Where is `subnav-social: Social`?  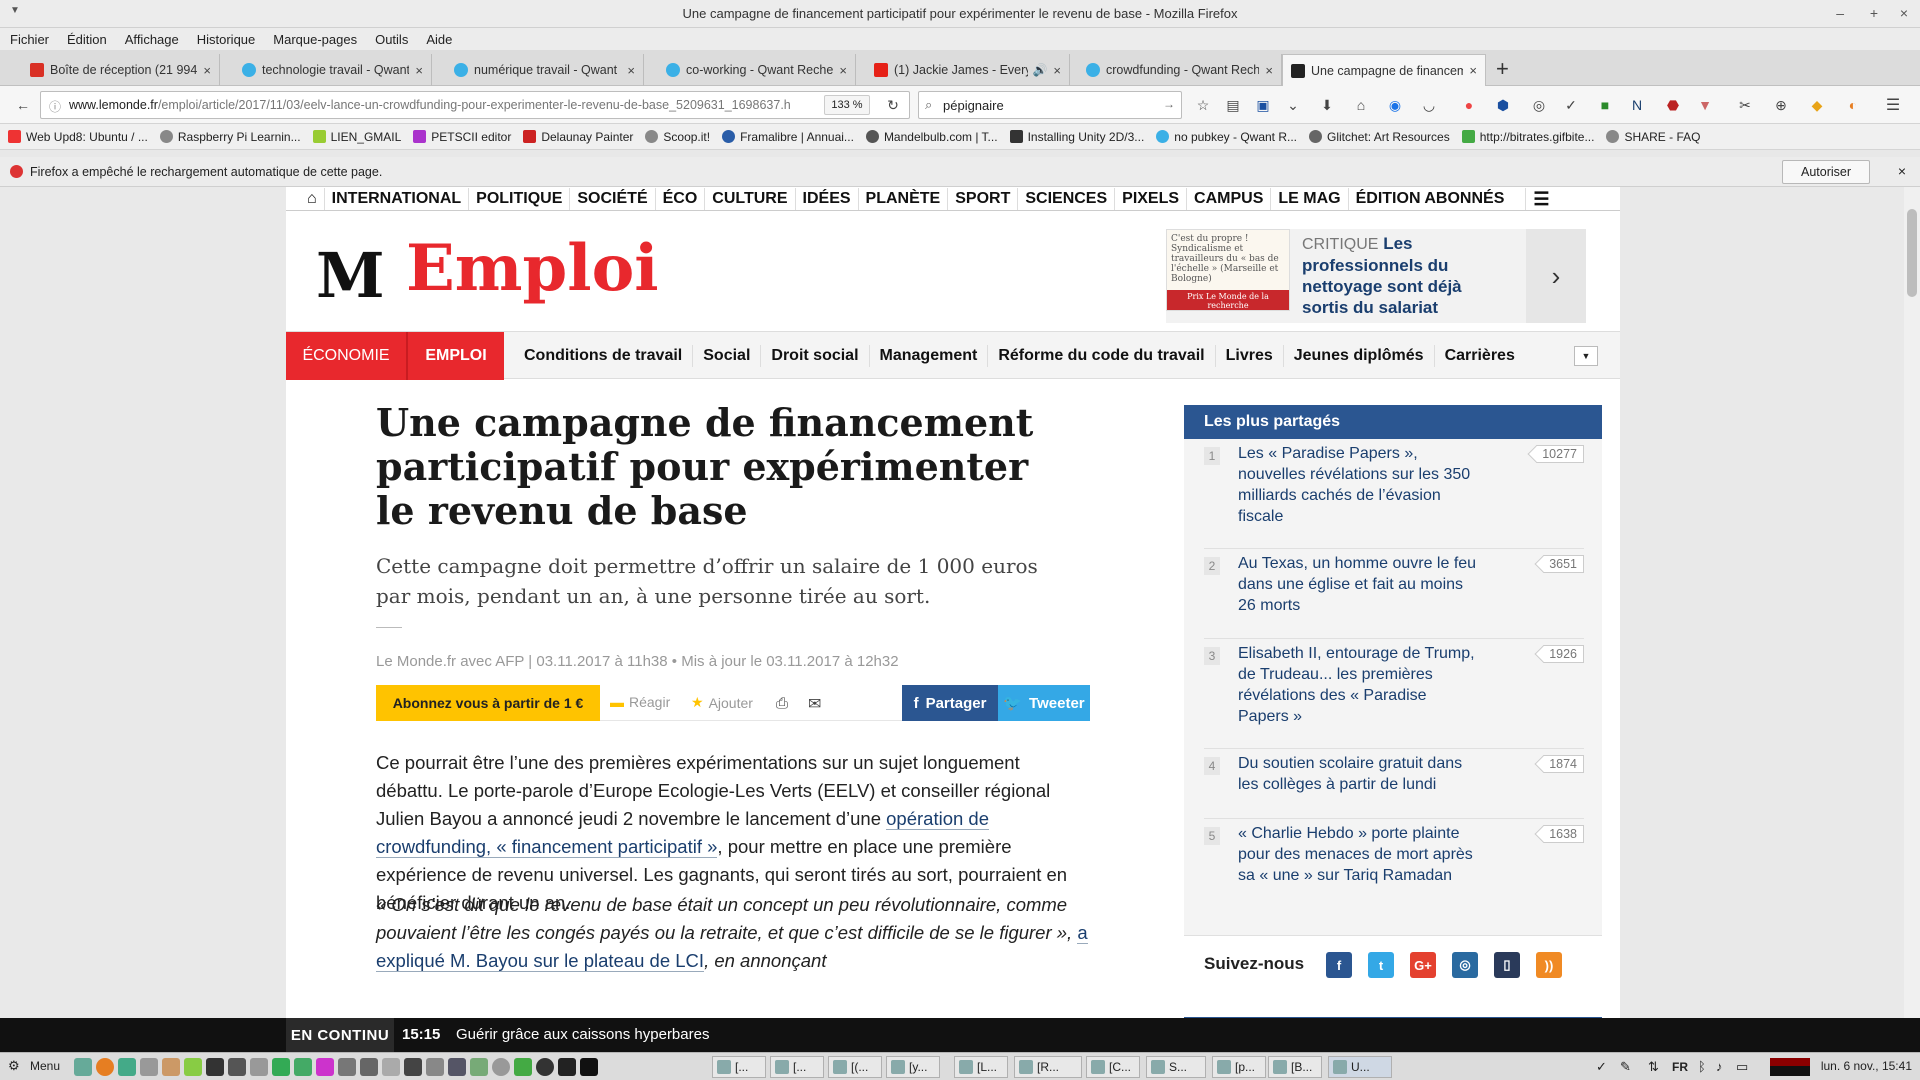 subnav-social: Social is located at coordinates (727, 356).